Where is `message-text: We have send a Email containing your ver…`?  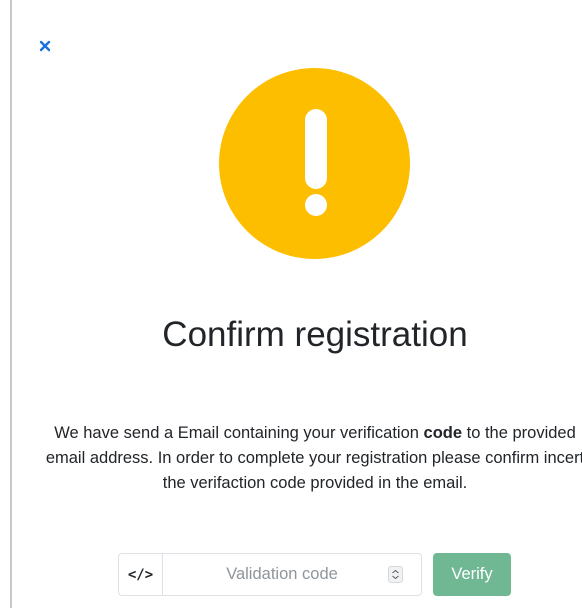
message-text: We have send a Email containing your ver… is located at coordinates (239, 433).